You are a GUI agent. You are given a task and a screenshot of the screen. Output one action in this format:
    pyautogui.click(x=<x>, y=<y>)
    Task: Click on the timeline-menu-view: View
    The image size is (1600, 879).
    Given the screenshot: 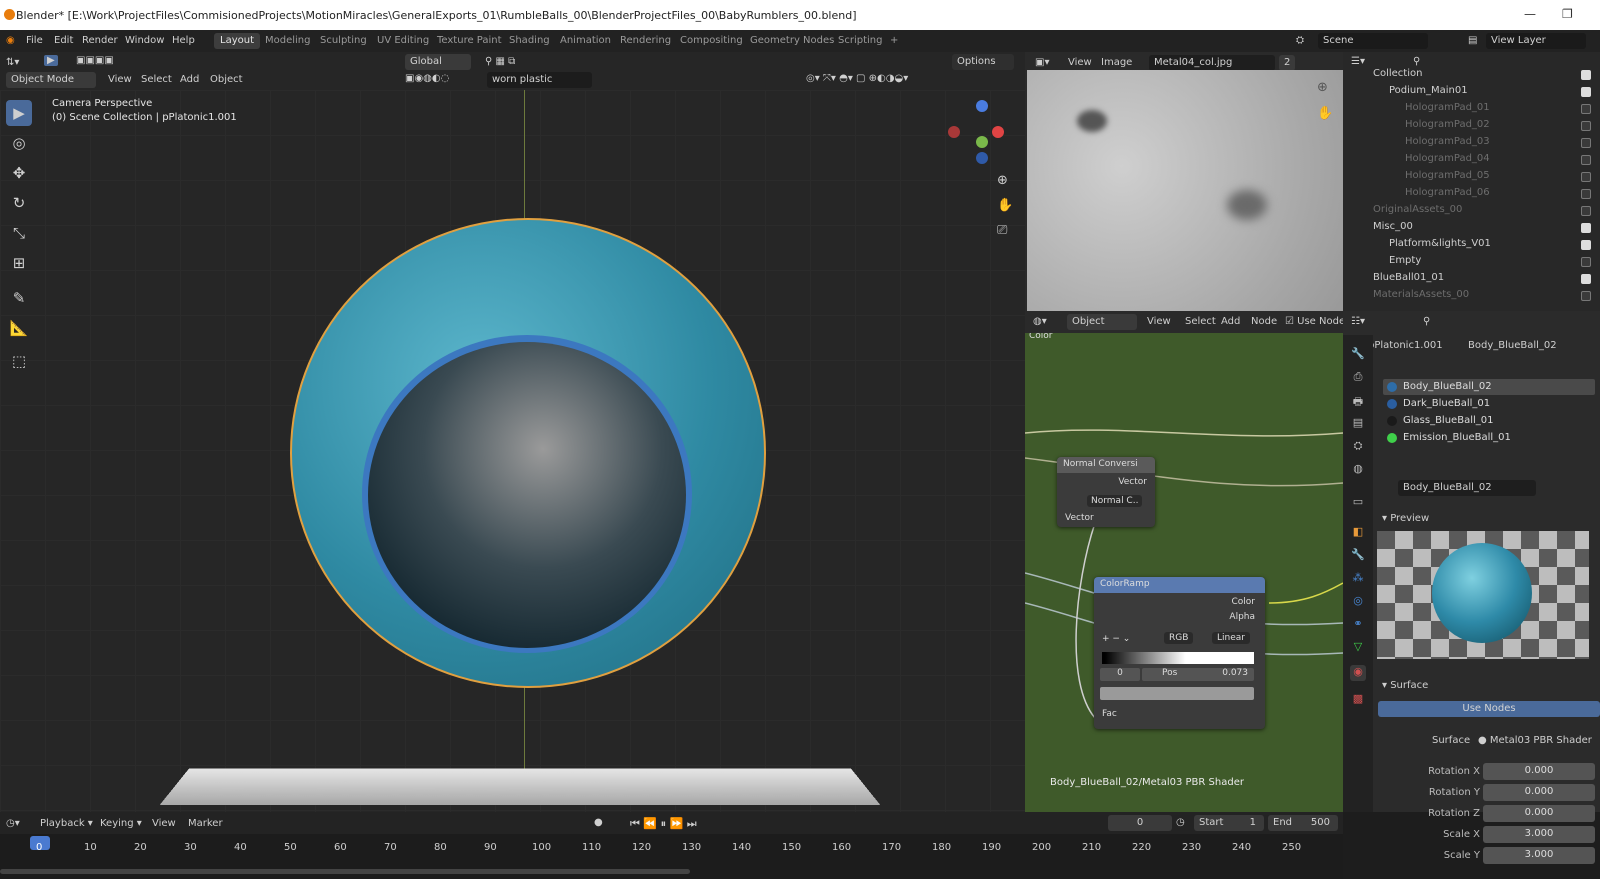 What is the action you would take?
    pyautogui.click(x=164, y=823)
    